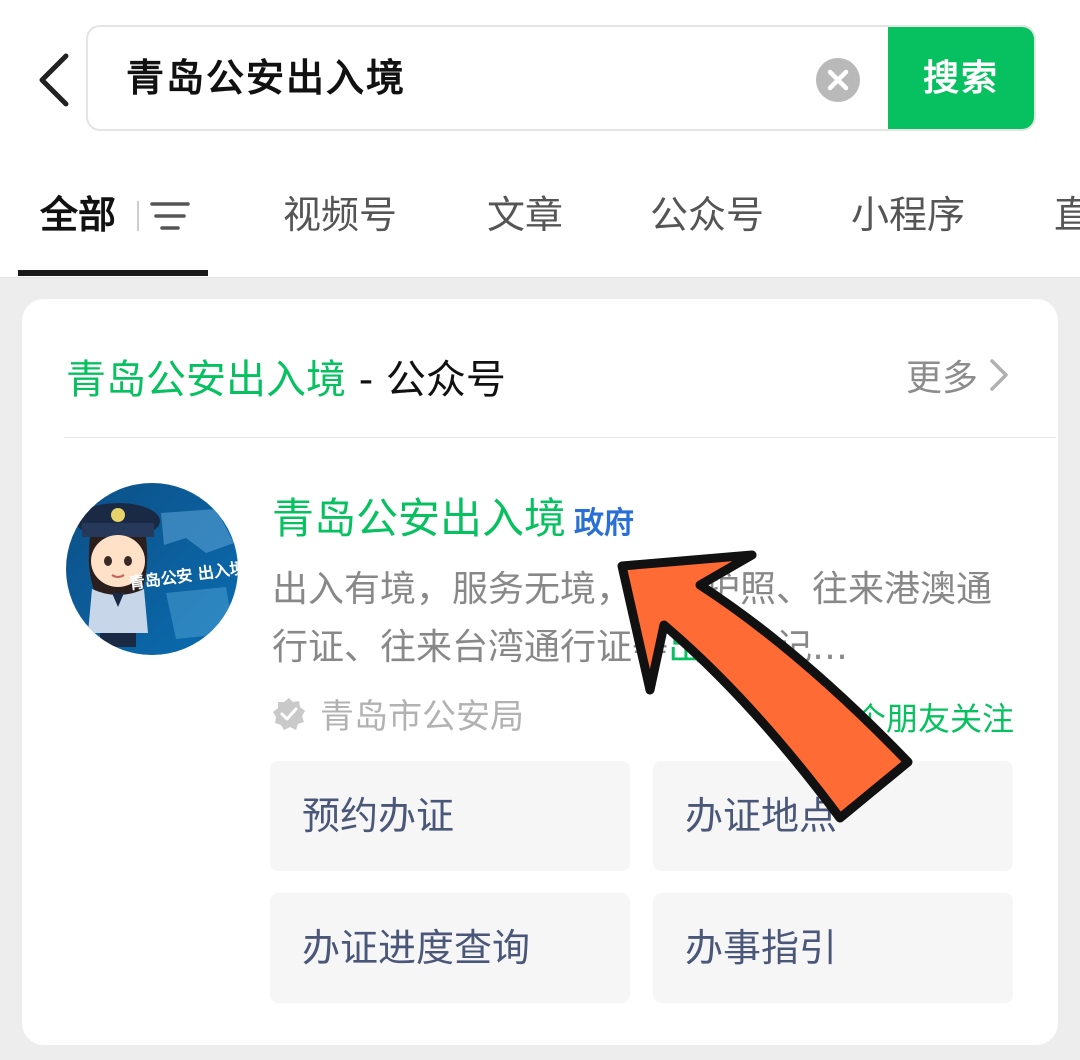  What do you see at coordinates (604, 523) in the screenshot?
I see `government-badge: 政府` at bounding box center [604, 523].